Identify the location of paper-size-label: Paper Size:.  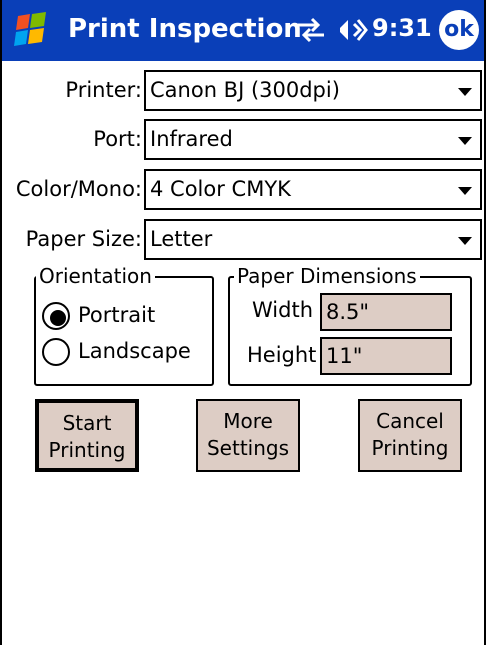
(83, 239).